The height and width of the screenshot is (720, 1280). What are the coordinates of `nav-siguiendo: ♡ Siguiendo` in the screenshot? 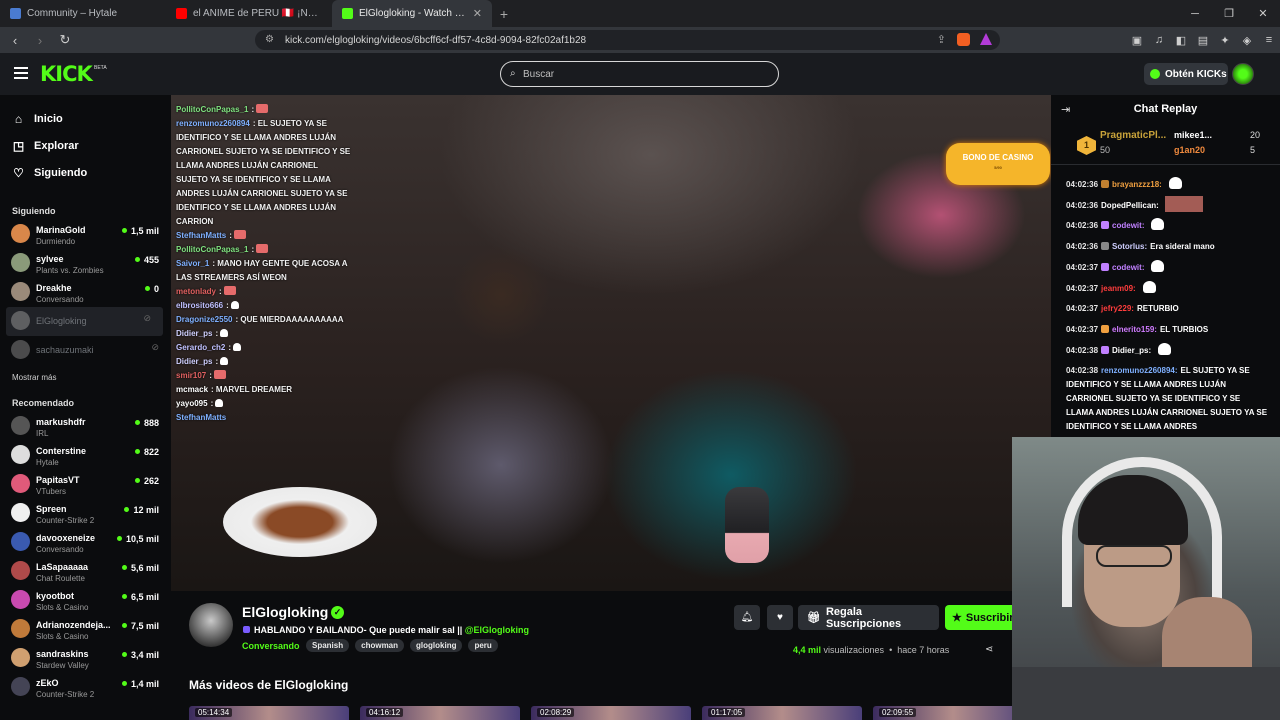 It's located at (85, 172).